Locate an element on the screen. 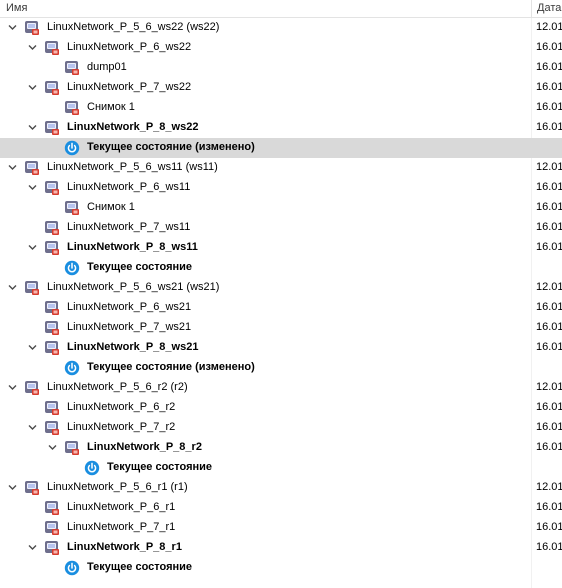  snapshot-row: LinuxNetwork_P_6_ws21 16.01 is located at coordinates (281, 308).